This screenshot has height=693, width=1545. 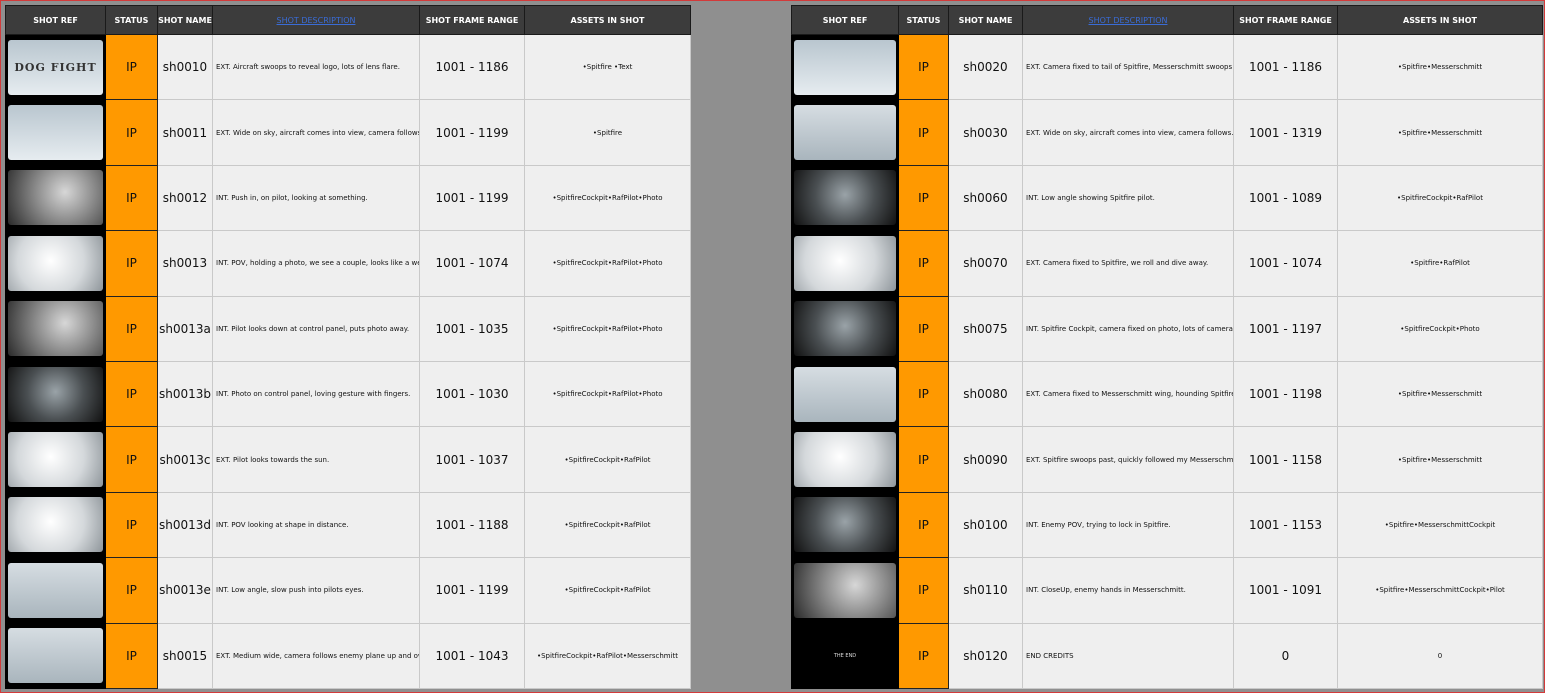 I want to click on shot-thumbnail: THE END, so click(x=845, y=656).